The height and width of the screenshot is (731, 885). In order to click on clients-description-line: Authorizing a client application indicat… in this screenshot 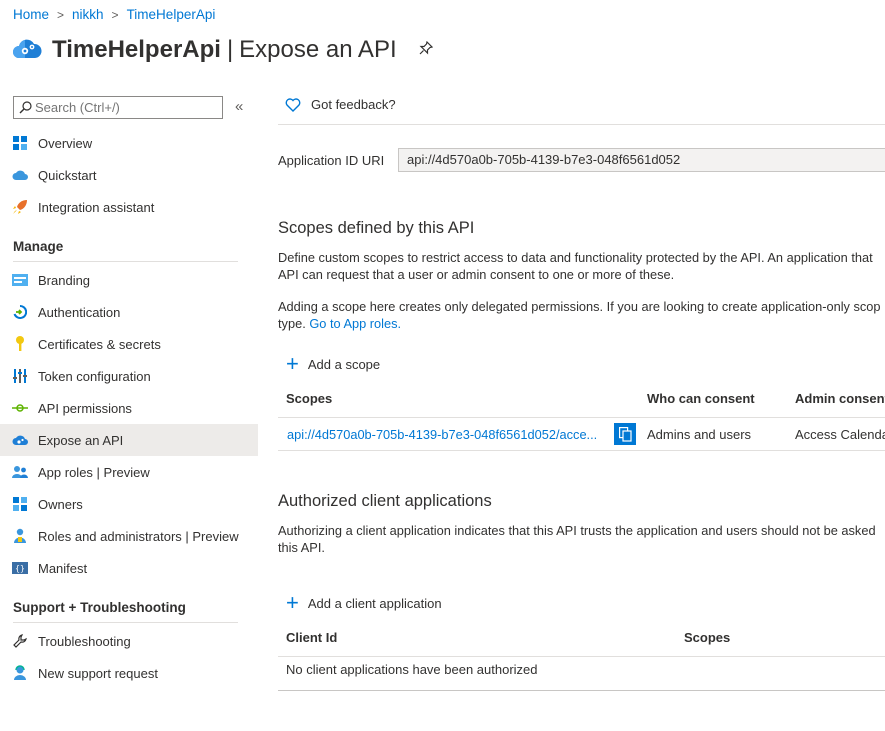, I will do `click(577, 530)`.